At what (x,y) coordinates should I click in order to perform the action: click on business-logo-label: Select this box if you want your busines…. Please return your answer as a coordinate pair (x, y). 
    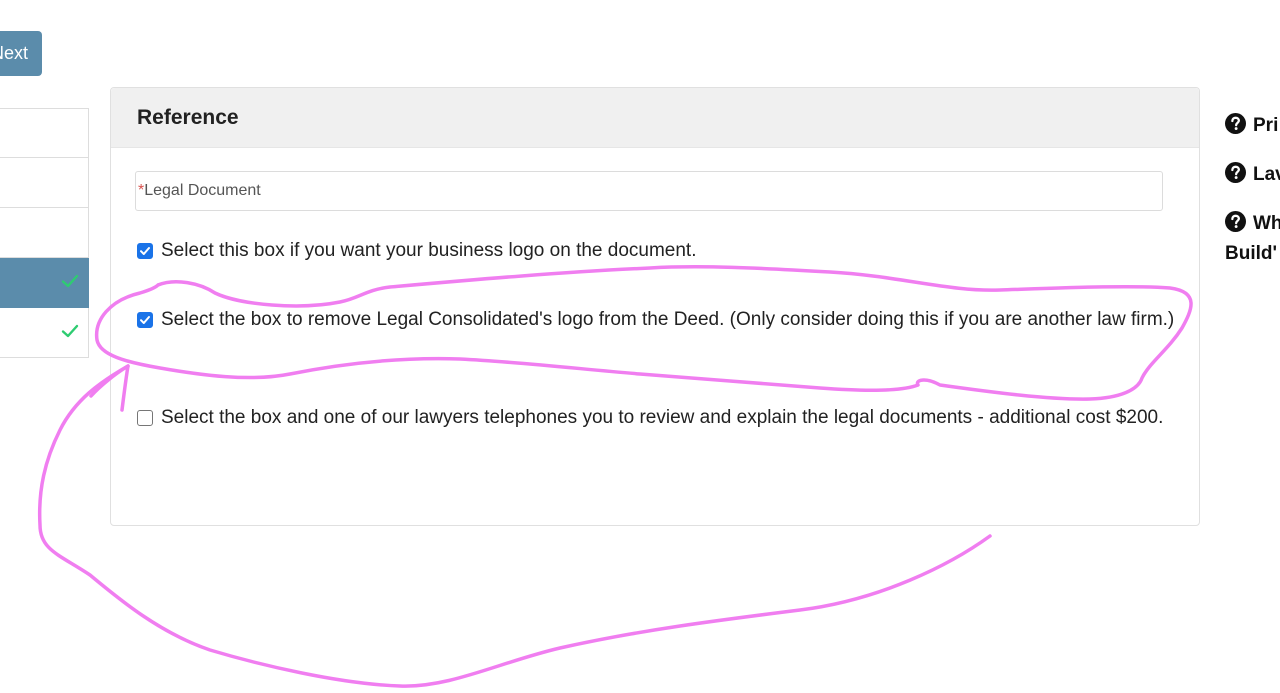
    Looking at the image, I should click on (429, 250).